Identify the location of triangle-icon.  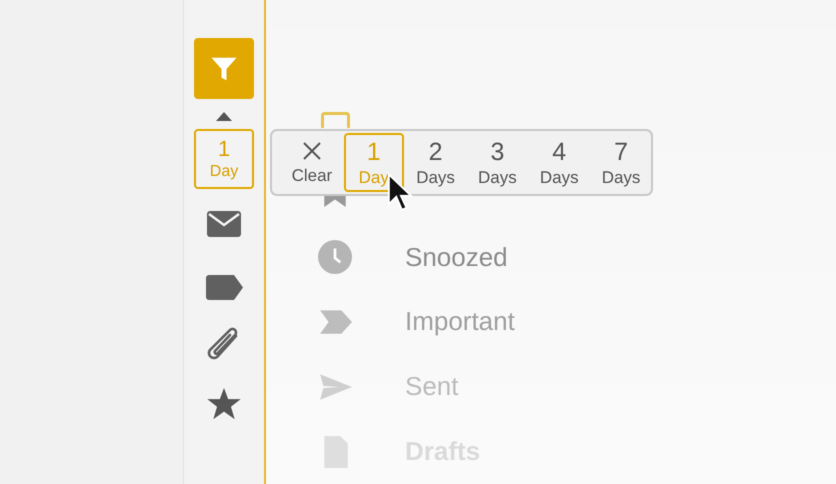
(224, 116).